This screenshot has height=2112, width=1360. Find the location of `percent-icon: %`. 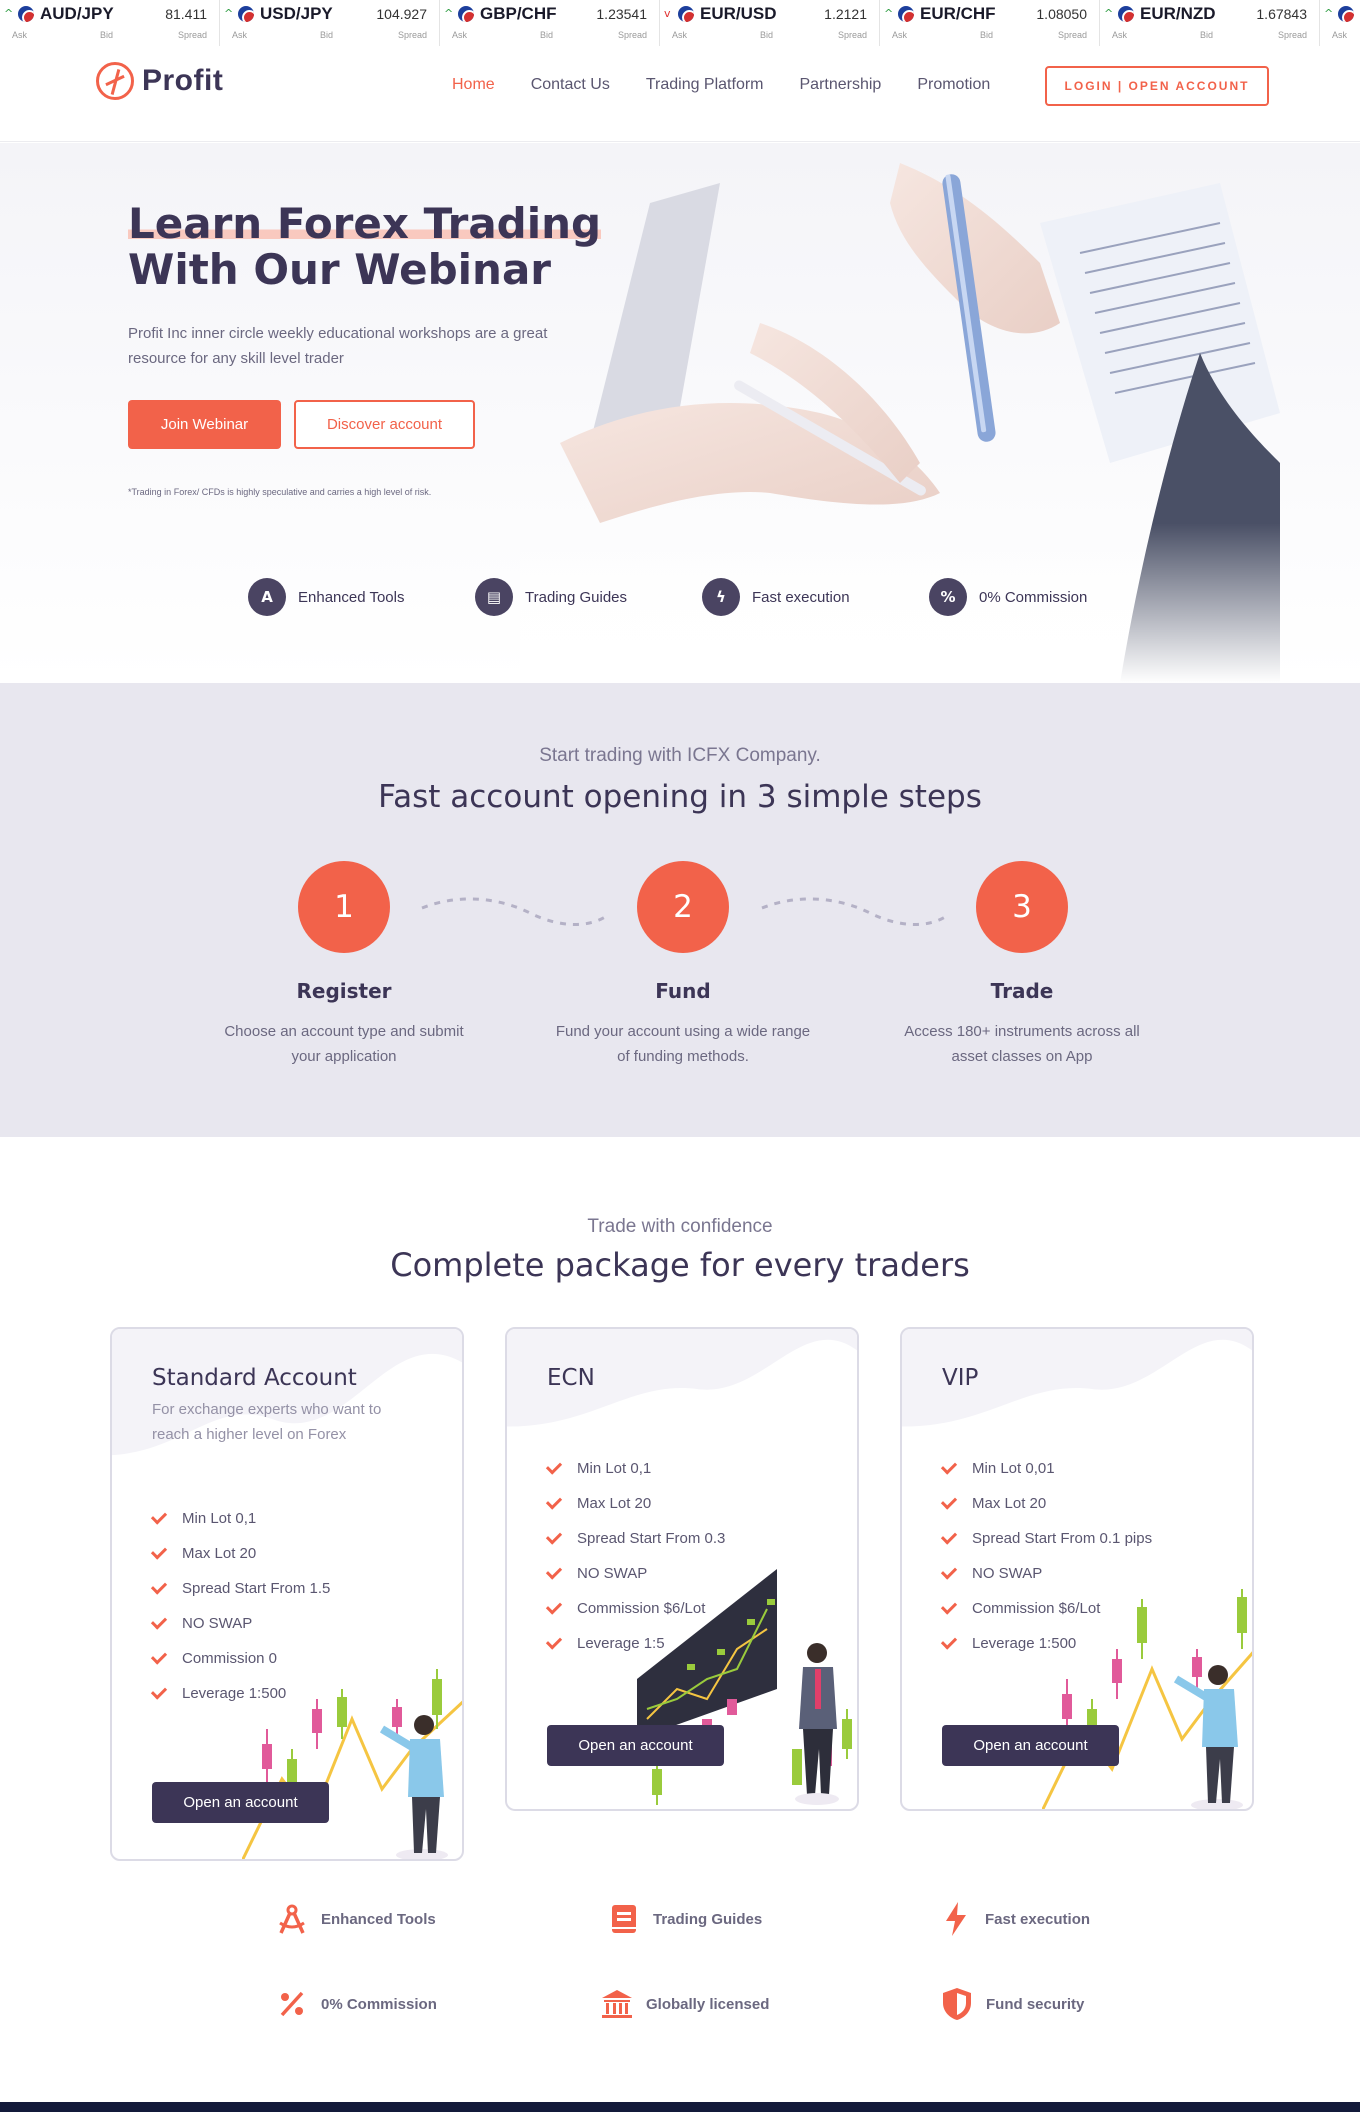

percent-icon: % is located at coordinates (948, 597).